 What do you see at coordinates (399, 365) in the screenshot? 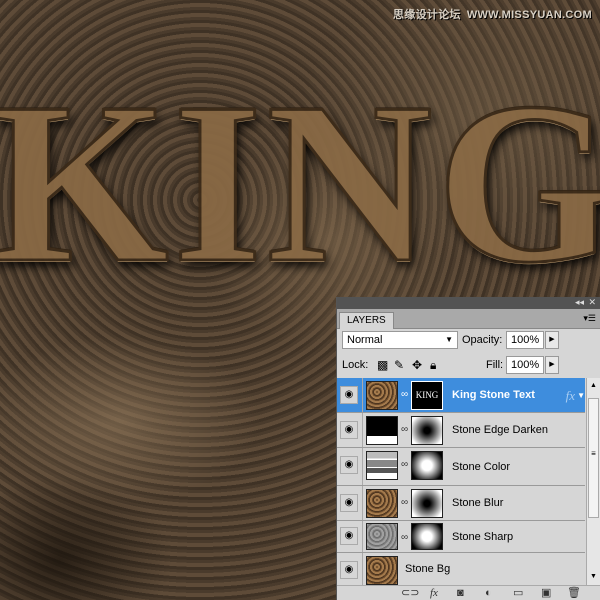
I see `lock-brush-icon: ✎` at bounding box center [399, 365].